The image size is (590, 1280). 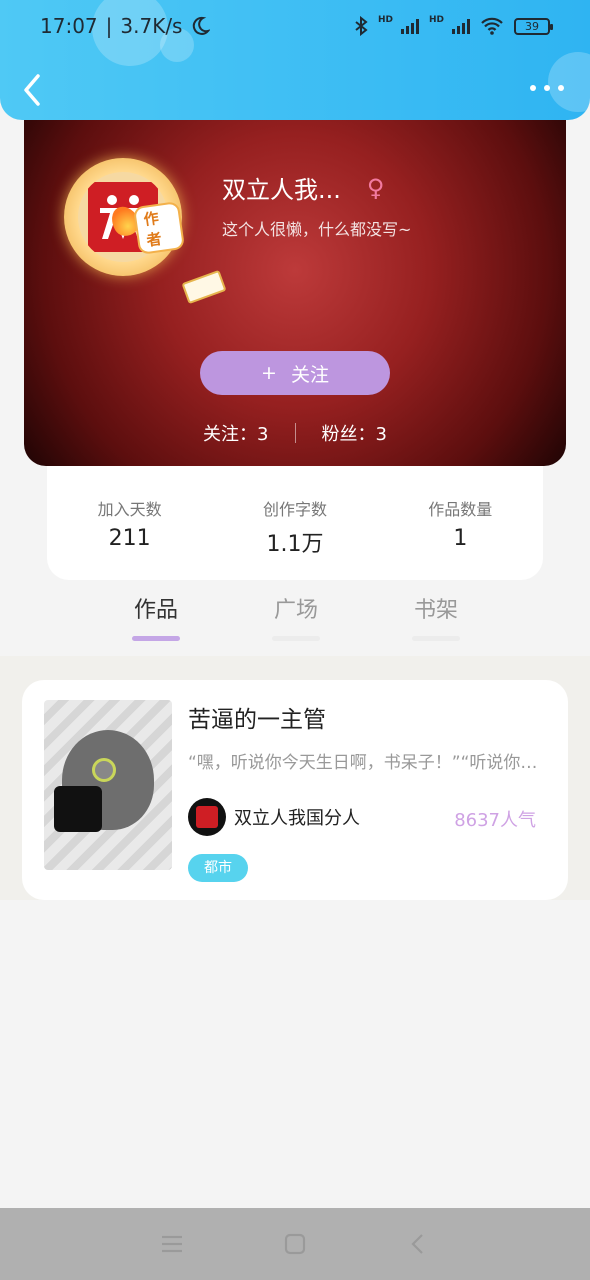 What do you see at coordinates (294, 509) in the screenshot?
I see `stat-label: 创作字数` at bounding box center [294, 509].